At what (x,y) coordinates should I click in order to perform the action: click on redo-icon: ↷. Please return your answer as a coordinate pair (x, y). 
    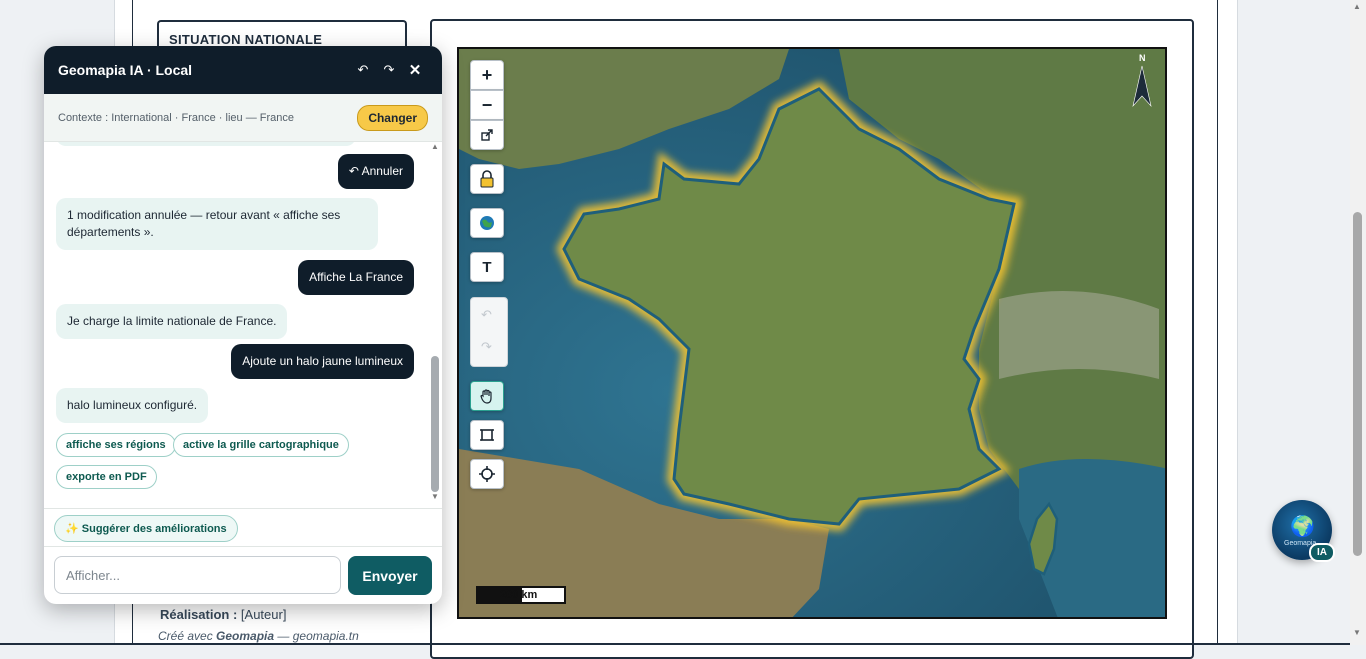
    Looking at the image, I should click on (389, 70).